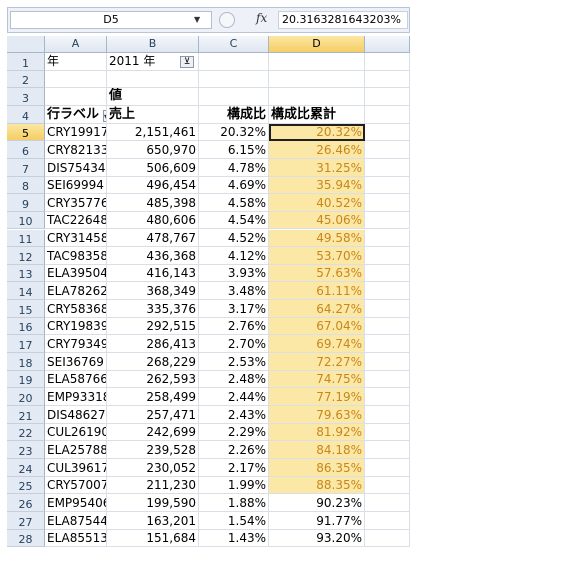 The image size is (567, 568). I want to click on cell-c: 1.99%, so click(234, 485).